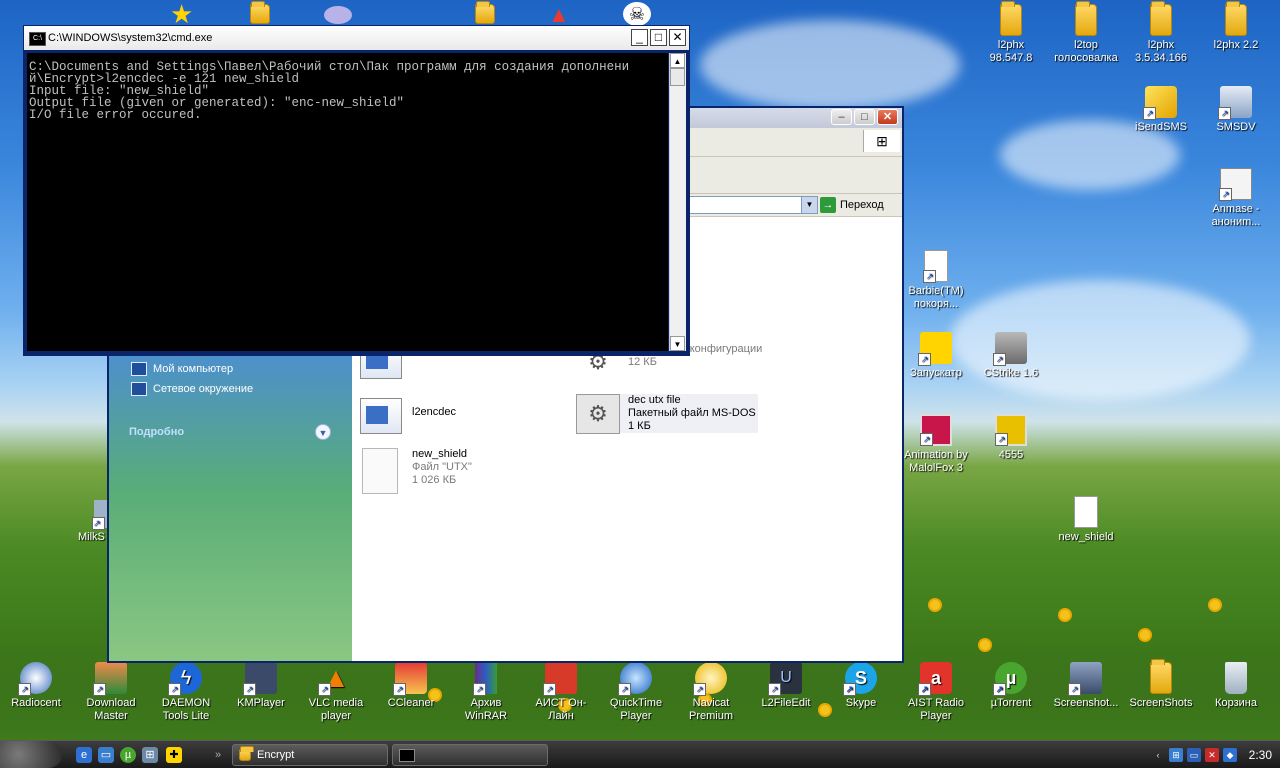  I want to click on flower, so click(1145, 635).